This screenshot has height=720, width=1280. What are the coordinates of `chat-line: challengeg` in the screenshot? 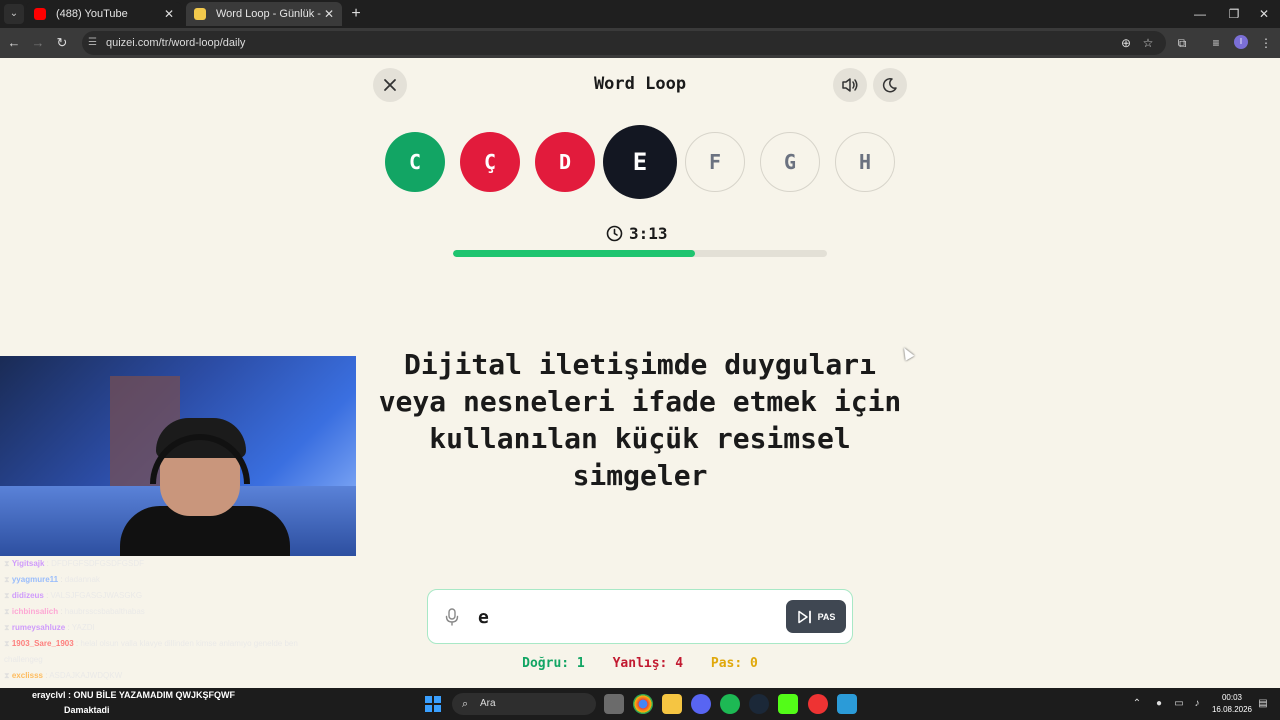 It's located at (167, 660).